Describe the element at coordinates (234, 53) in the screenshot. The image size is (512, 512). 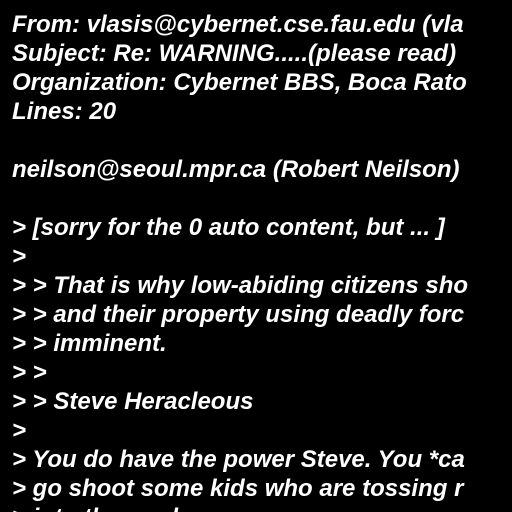
I see `header-subject: Subject: Re: WARNING.....(please read)` at that location.